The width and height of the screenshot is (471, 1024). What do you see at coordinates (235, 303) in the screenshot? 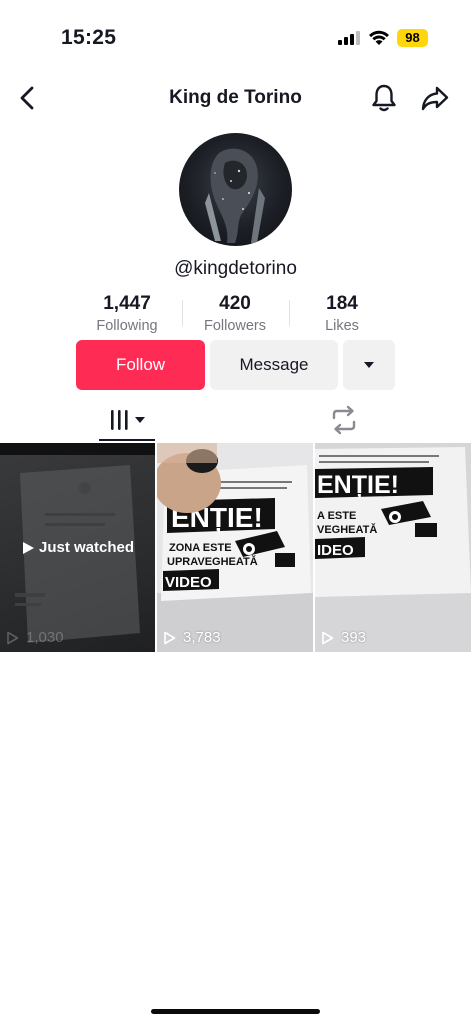
I see `stat-value: 420` at bounding box center [235, 303].